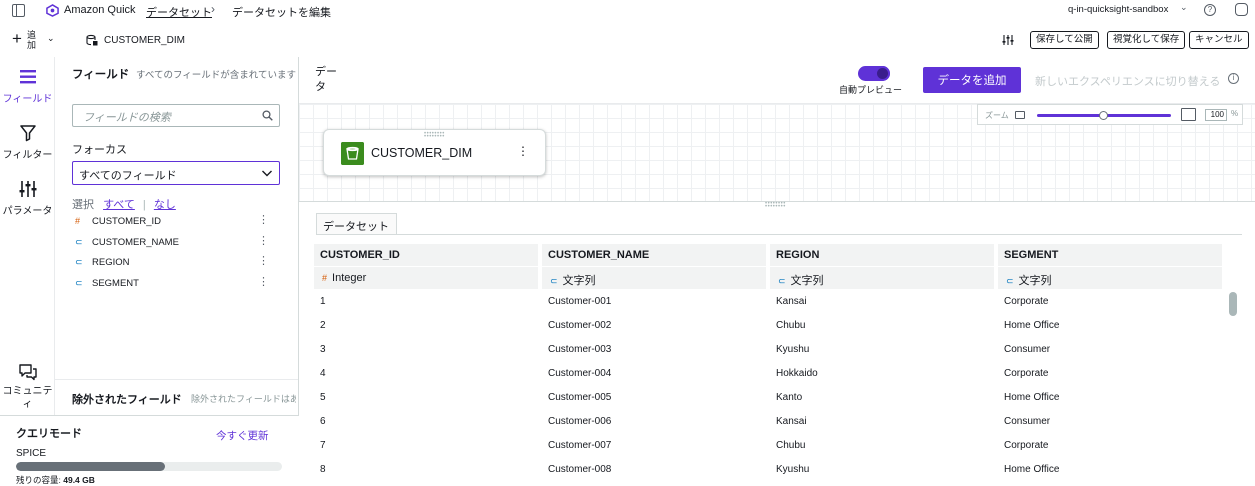 Image resolution: width=1255 pixels, height=486 pixels. What do you see at coordinates (115, 283) in the screenshot?
I see `field-name: SEGMENT` at bounding box center [115, 283].